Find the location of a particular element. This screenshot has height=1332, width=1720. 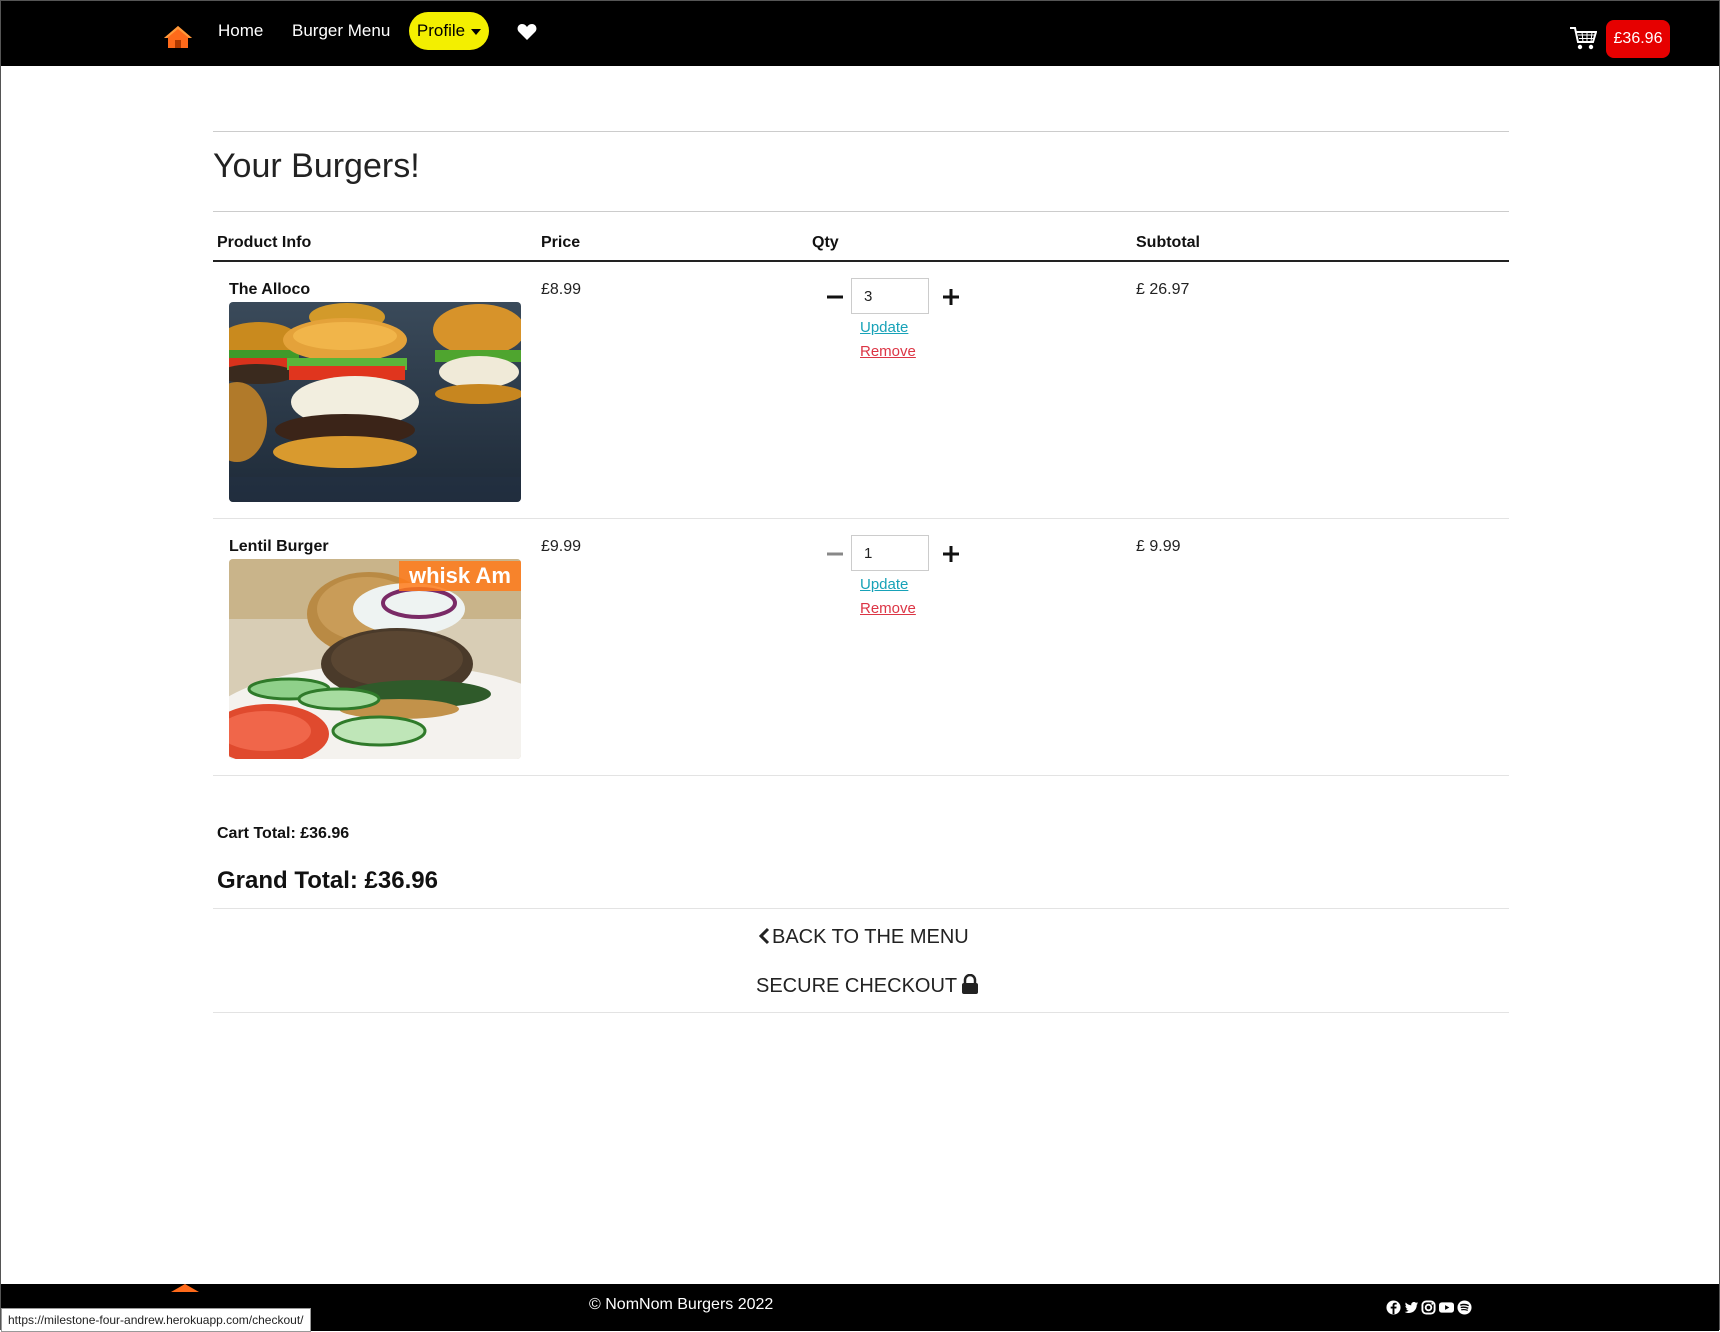

footer-copyright: © NomNom Burgers 2022 is located at coordinates (681, 1304).